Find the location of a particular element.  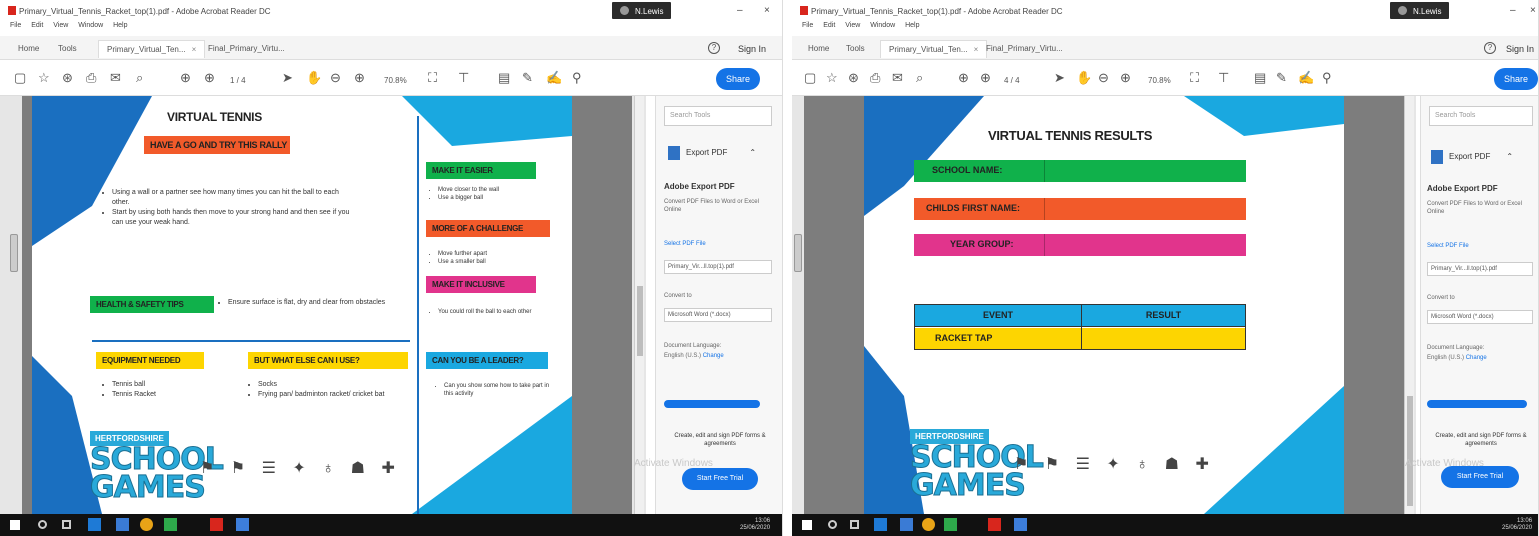

page-number: 1 / 4 is located at coordinates (238, 81).